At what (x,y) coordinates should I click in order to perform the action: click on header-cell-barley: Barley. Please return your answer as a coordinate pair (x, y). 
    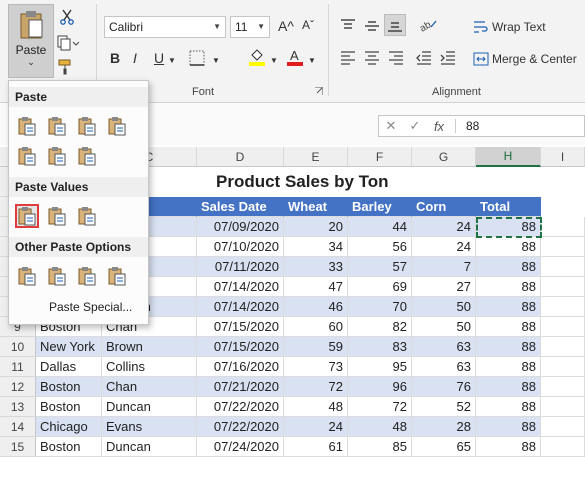
    Looking at the image, I should click on (380, 207).